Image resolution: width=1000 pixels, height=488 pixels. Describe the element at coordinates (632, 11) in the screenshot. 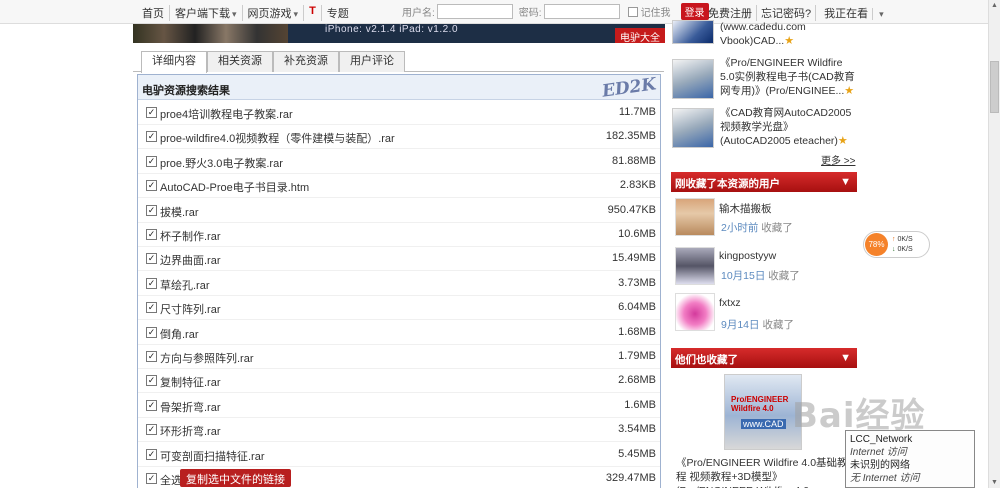

I see `remember-checkbox` at that location.